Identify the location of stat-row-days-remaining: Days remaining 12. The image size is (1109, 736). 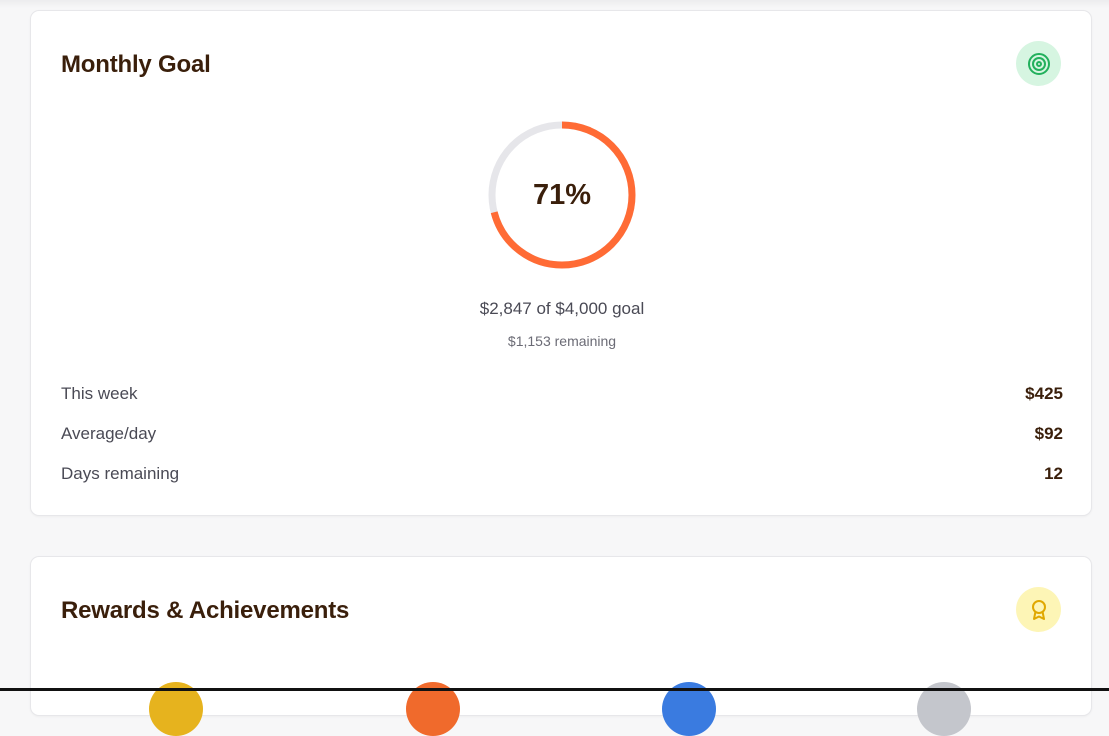
(562, 474).